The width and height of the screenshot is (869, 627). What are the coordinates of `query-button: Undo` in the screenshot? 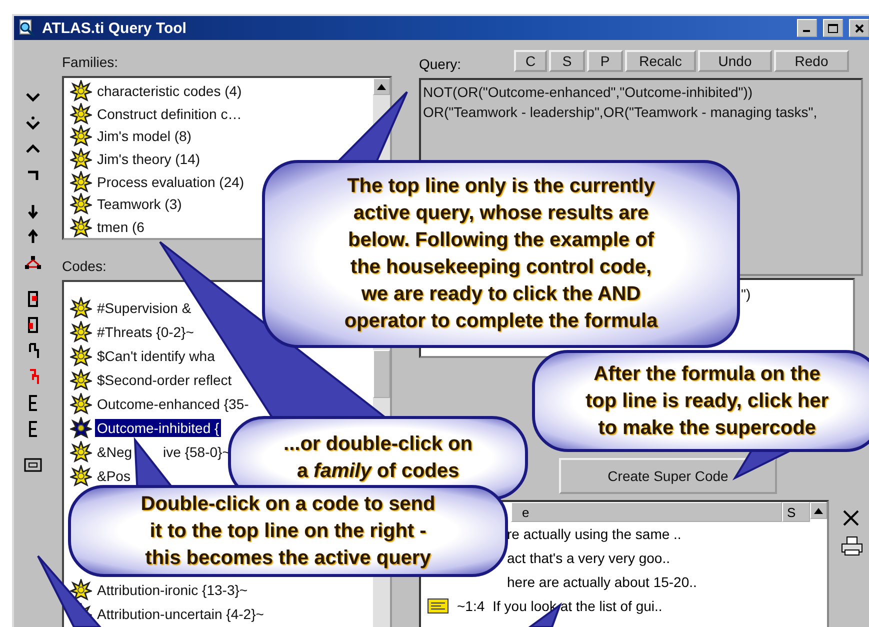 It's located at (735, 61).